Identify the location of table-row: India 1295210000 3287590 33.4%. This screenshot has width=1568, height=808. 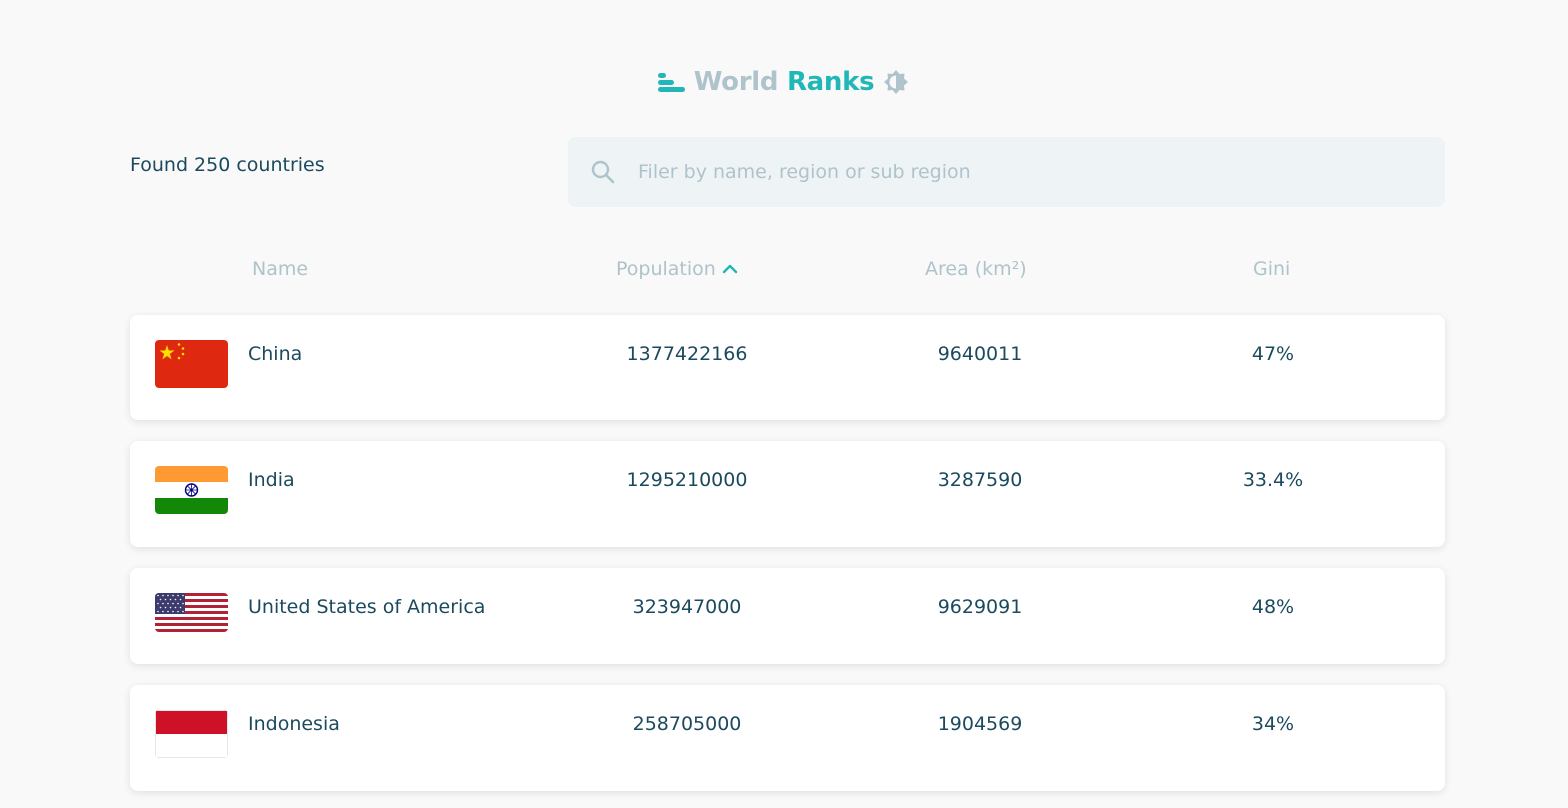
(787, 494).